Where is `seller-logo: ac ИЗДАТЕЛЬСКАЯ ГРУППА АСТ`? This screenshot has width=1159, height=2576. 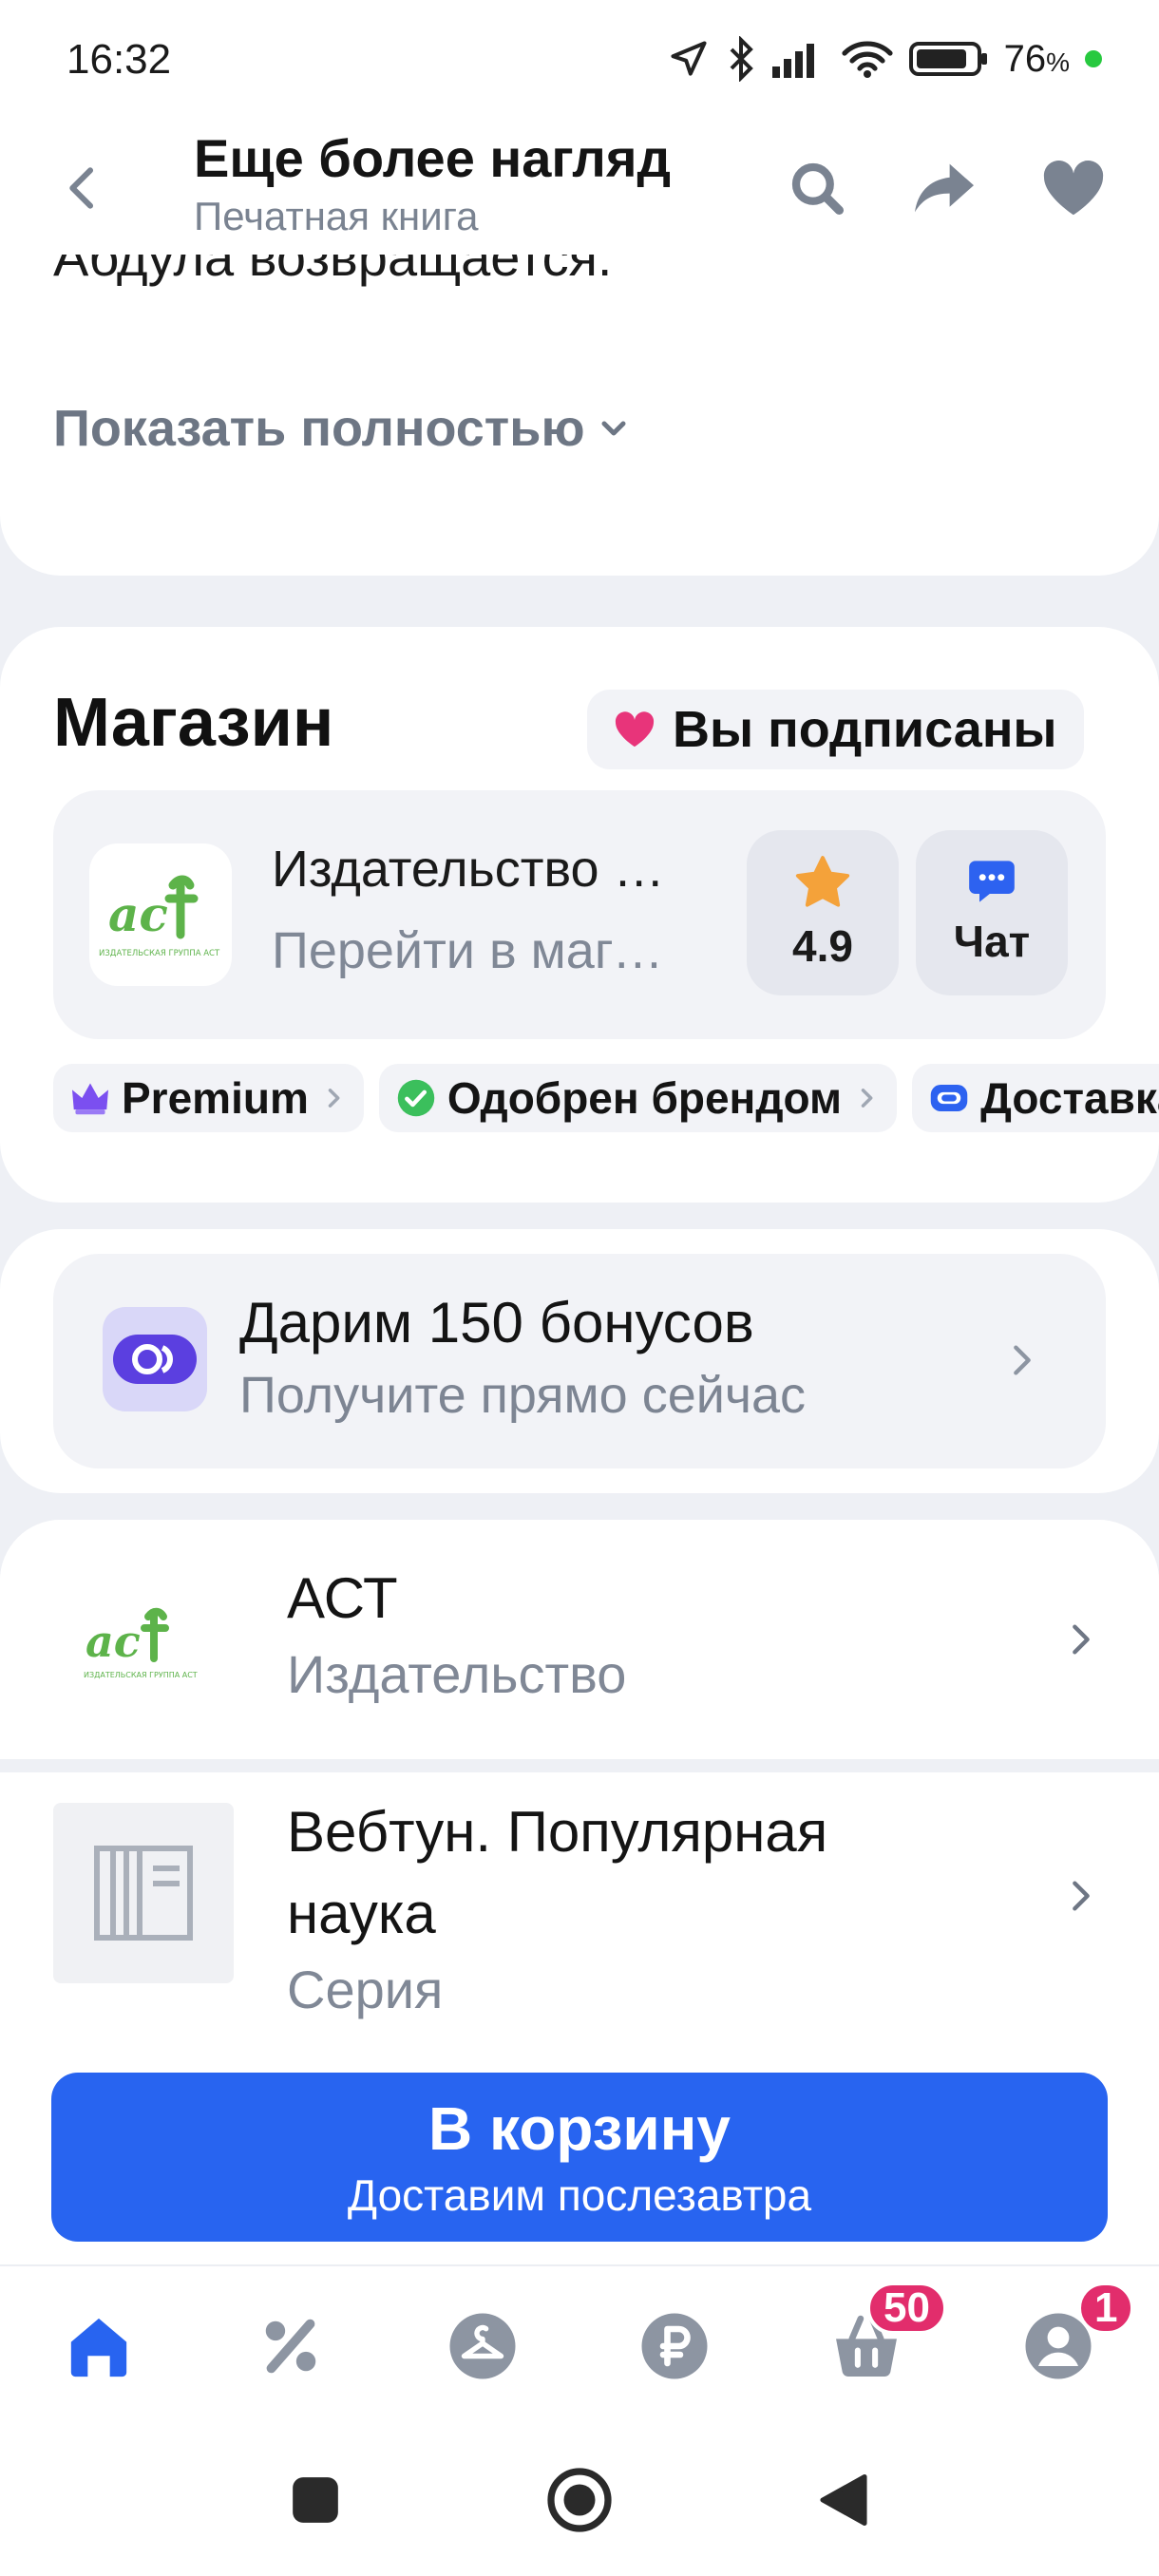
seller-logo: ac ИЗДАТЕЛЬСКАЯ ГРУППА АСТ is located at coordinates (160, 914).